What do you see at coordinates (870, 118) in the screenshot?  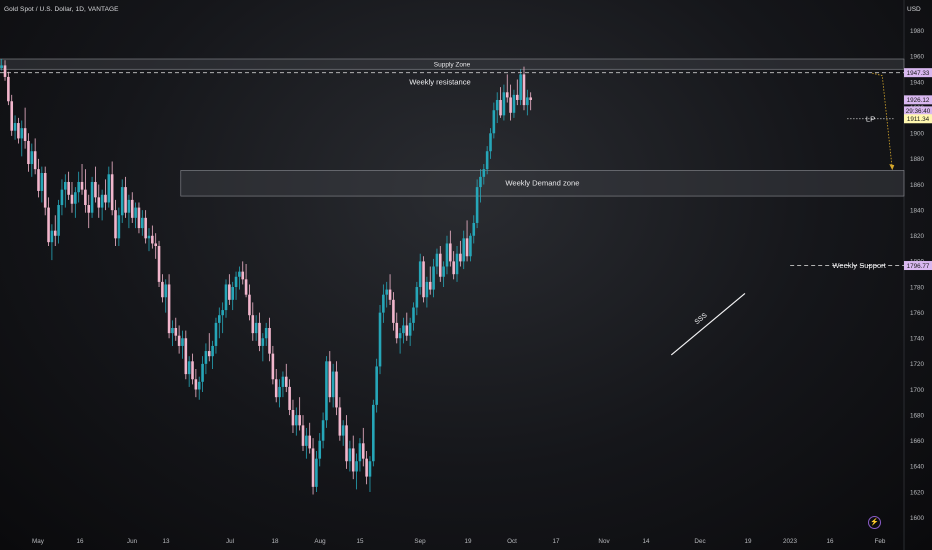 I see `level-group: LP` at bounding box center [870, 118].